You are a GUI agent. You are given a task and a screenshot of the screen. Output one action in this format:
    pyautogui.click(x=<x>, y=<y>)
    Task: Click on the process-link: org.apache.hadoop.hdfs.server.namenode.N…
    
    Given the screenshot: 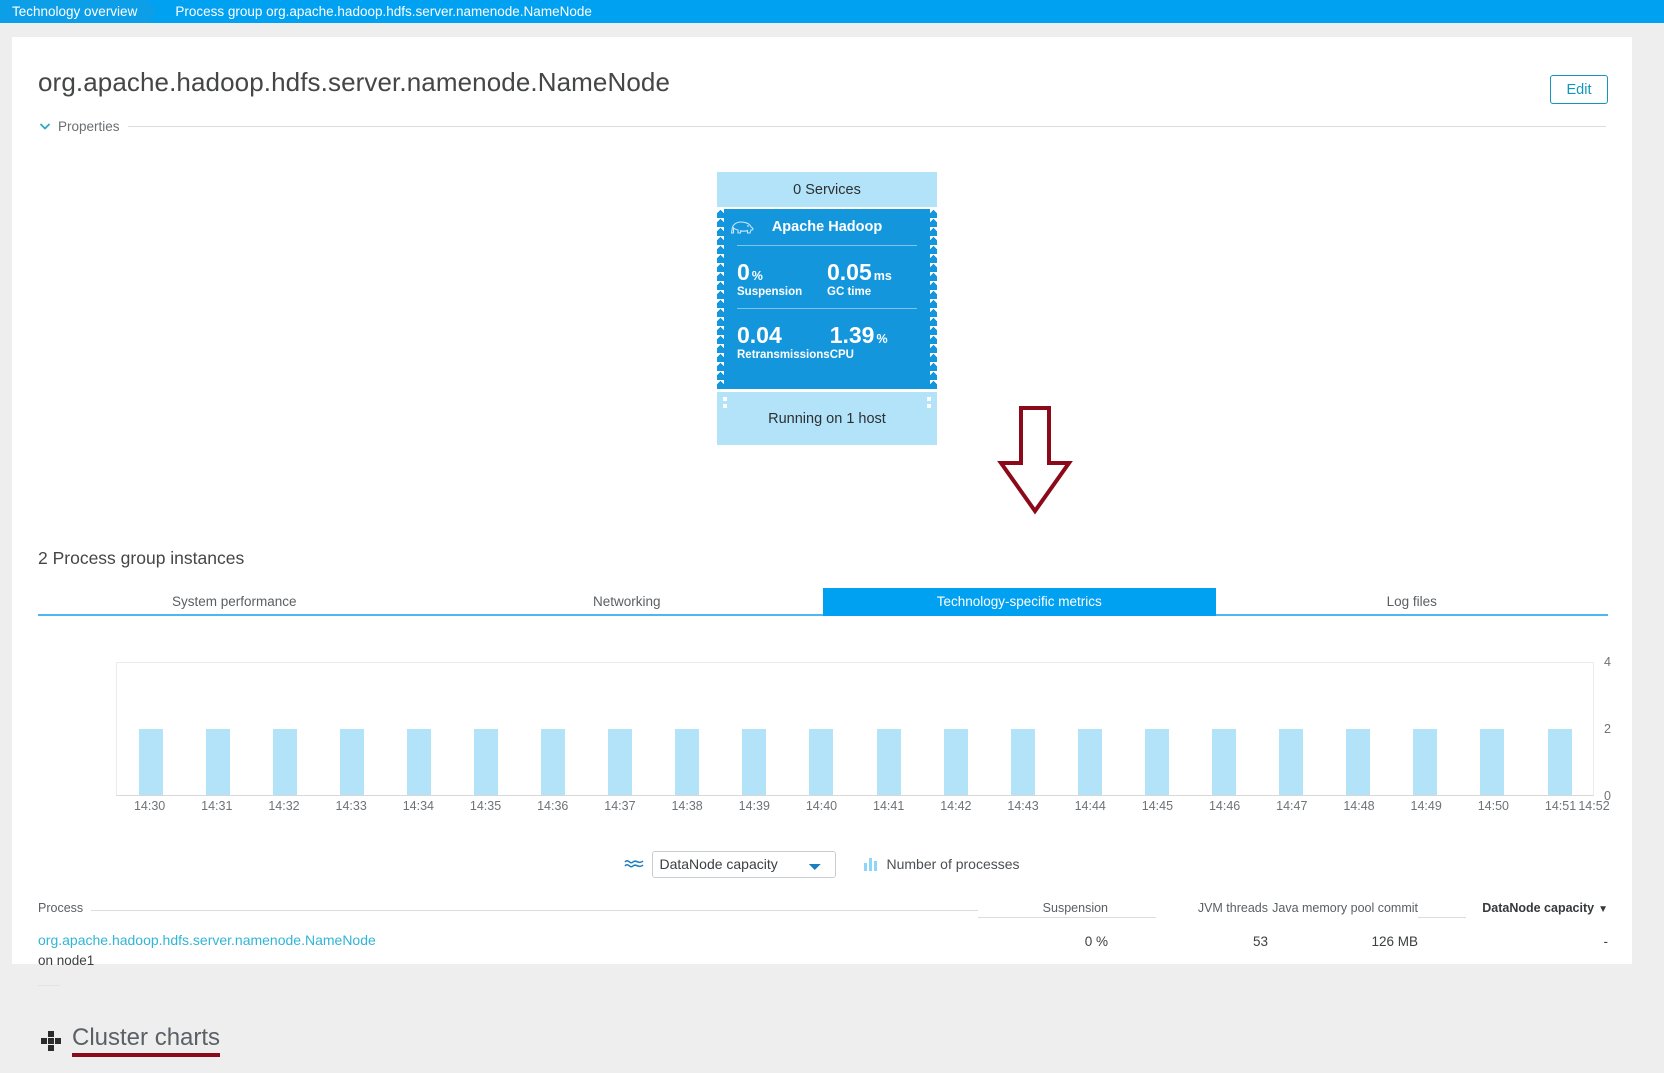 What is the action you would take?
    pyautogui.click(x=207, y=940)
    